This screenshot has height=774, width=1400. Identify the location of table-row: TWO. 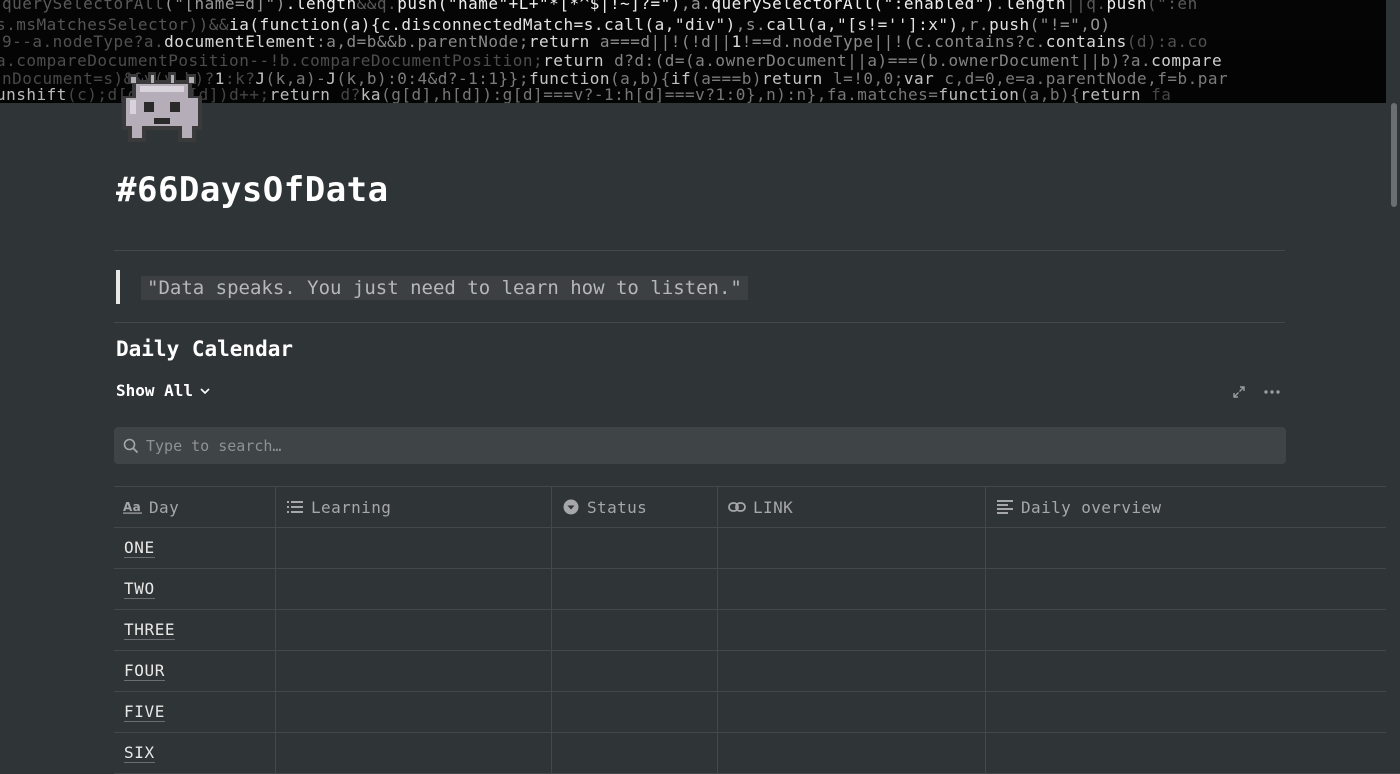
(757, 589).